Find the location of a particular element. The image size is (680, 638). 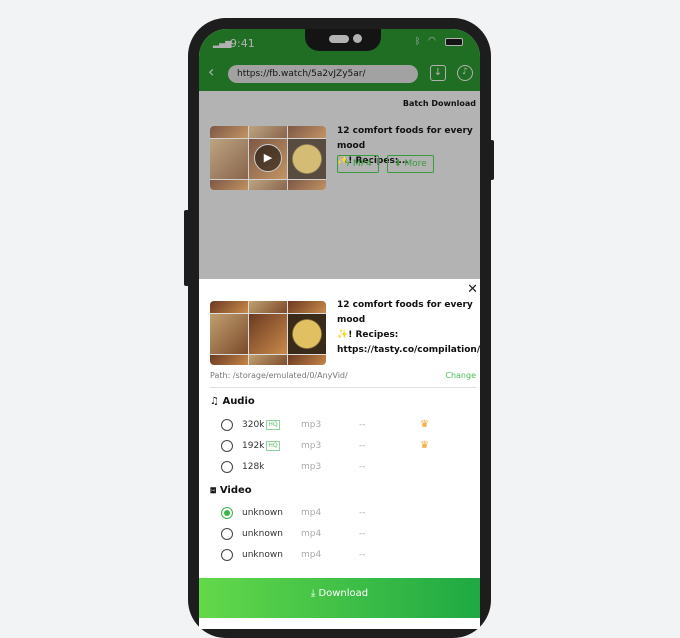

audio-option-320k: 320k HQ mp3 -- ♛ is located at coordinates (339, 425).